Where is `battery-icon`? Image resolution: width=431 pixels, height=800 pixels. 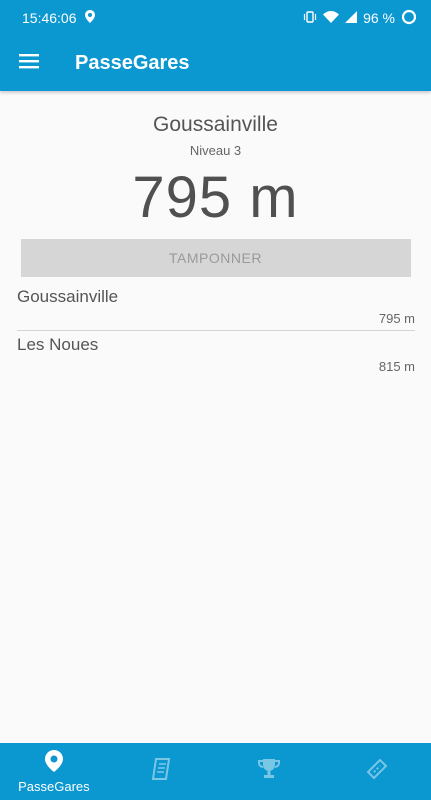 battery-icon is located at coordinates (409, 18).